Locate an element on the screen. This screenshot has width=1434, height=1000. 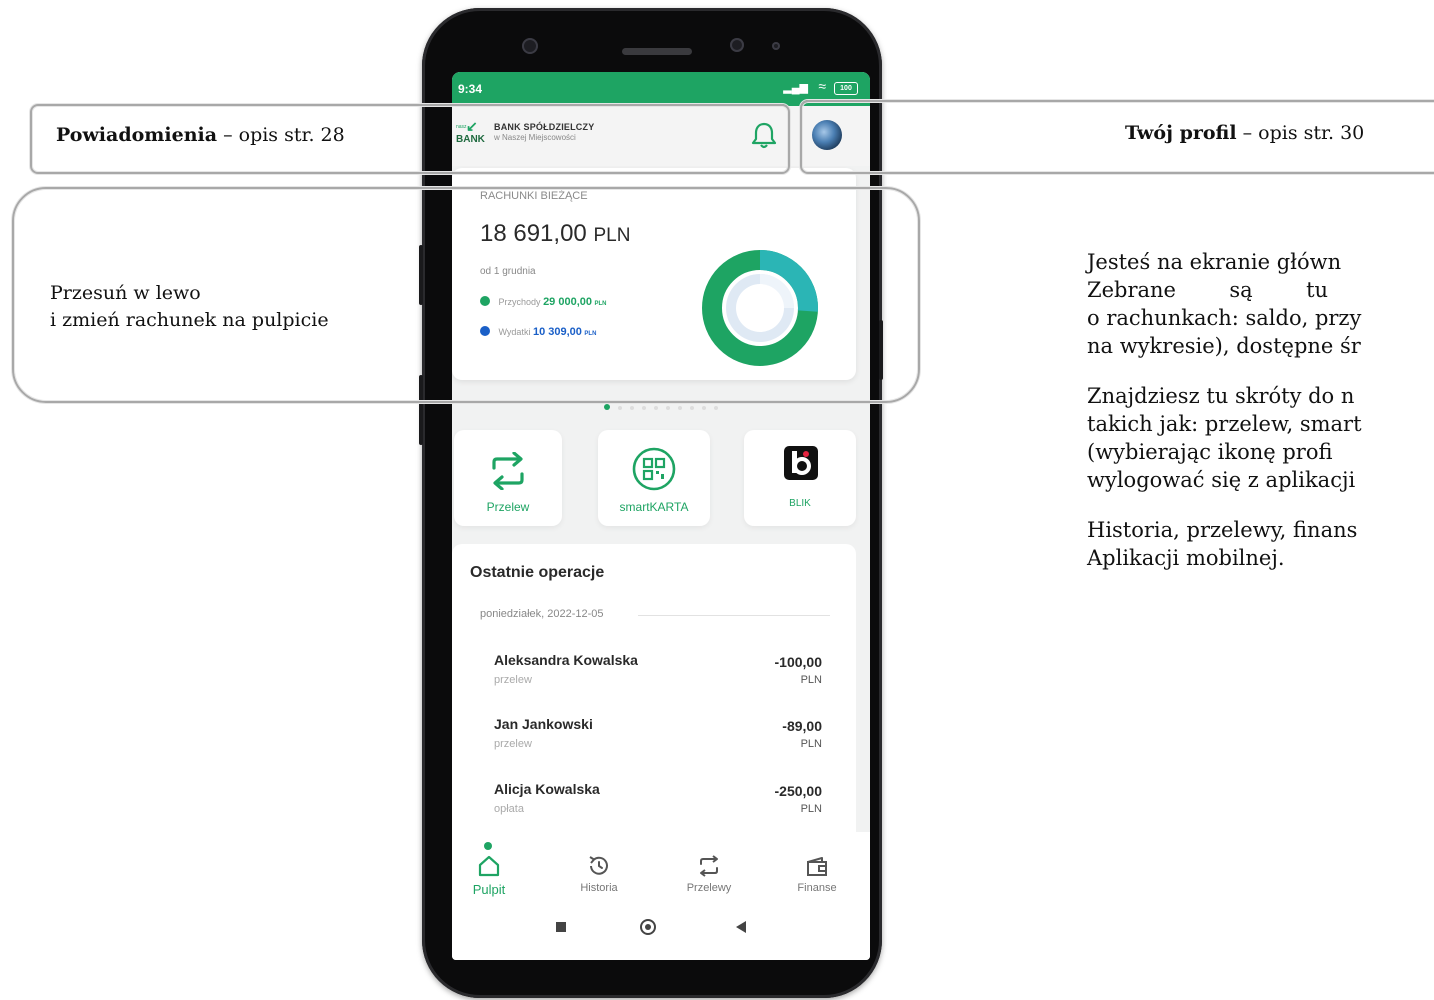
shortcut-label: Przelew is located at coordinates (508, 507).